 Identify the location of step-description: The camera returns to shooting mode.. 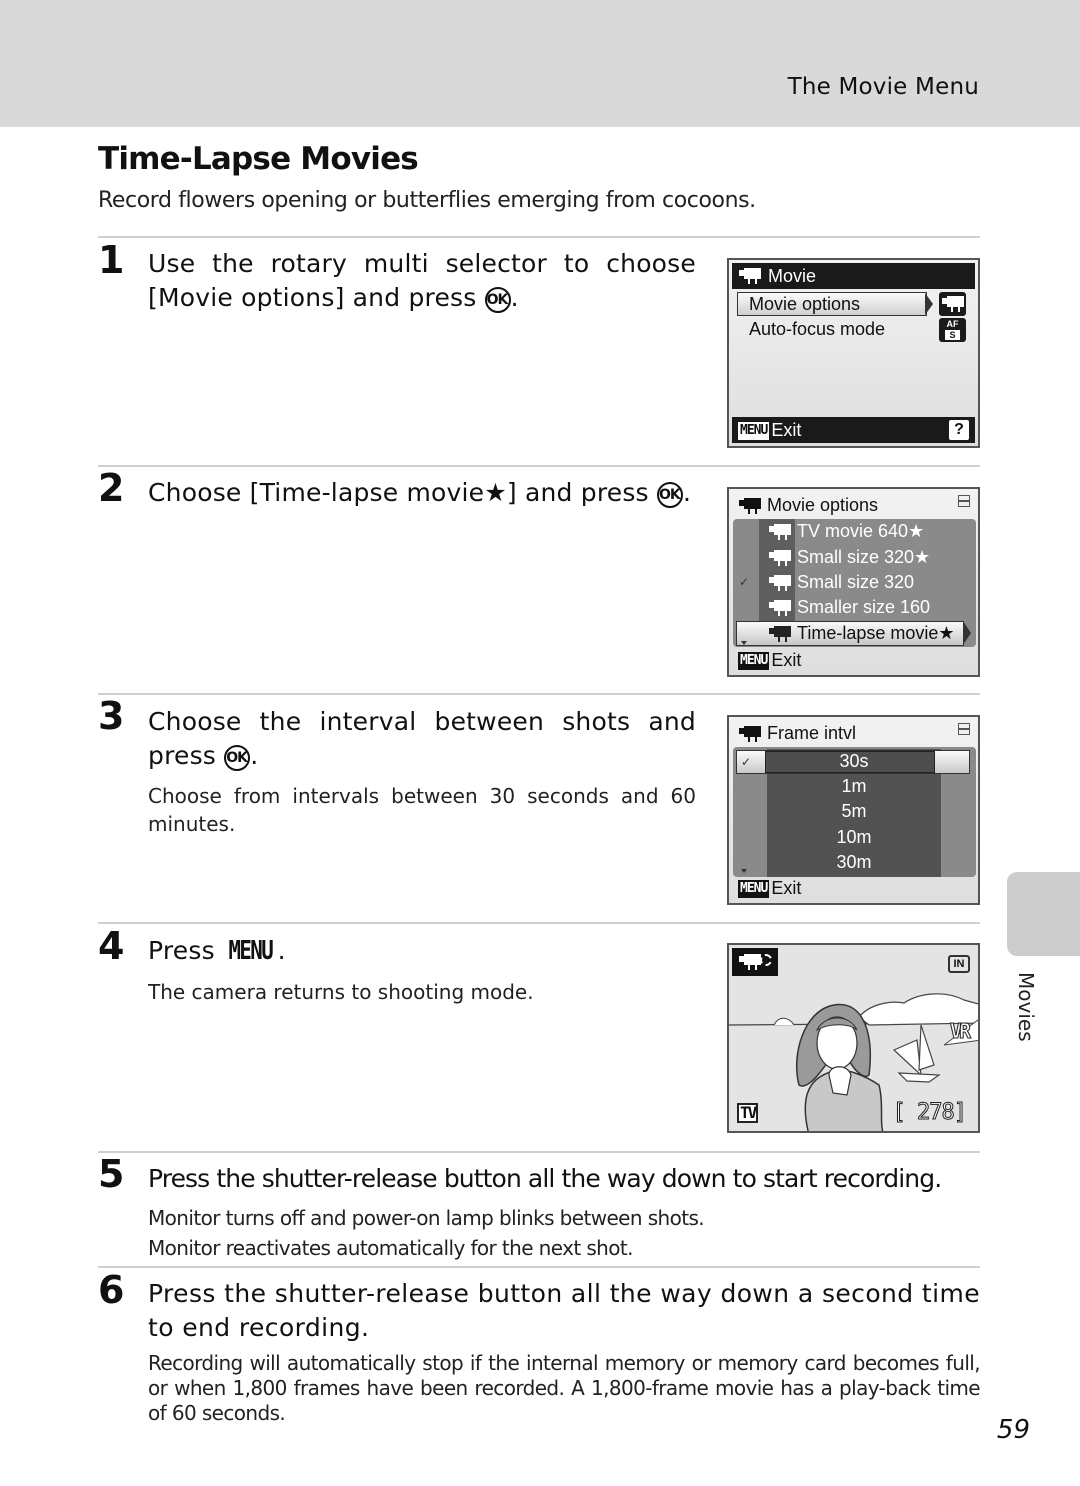
(341, 992).